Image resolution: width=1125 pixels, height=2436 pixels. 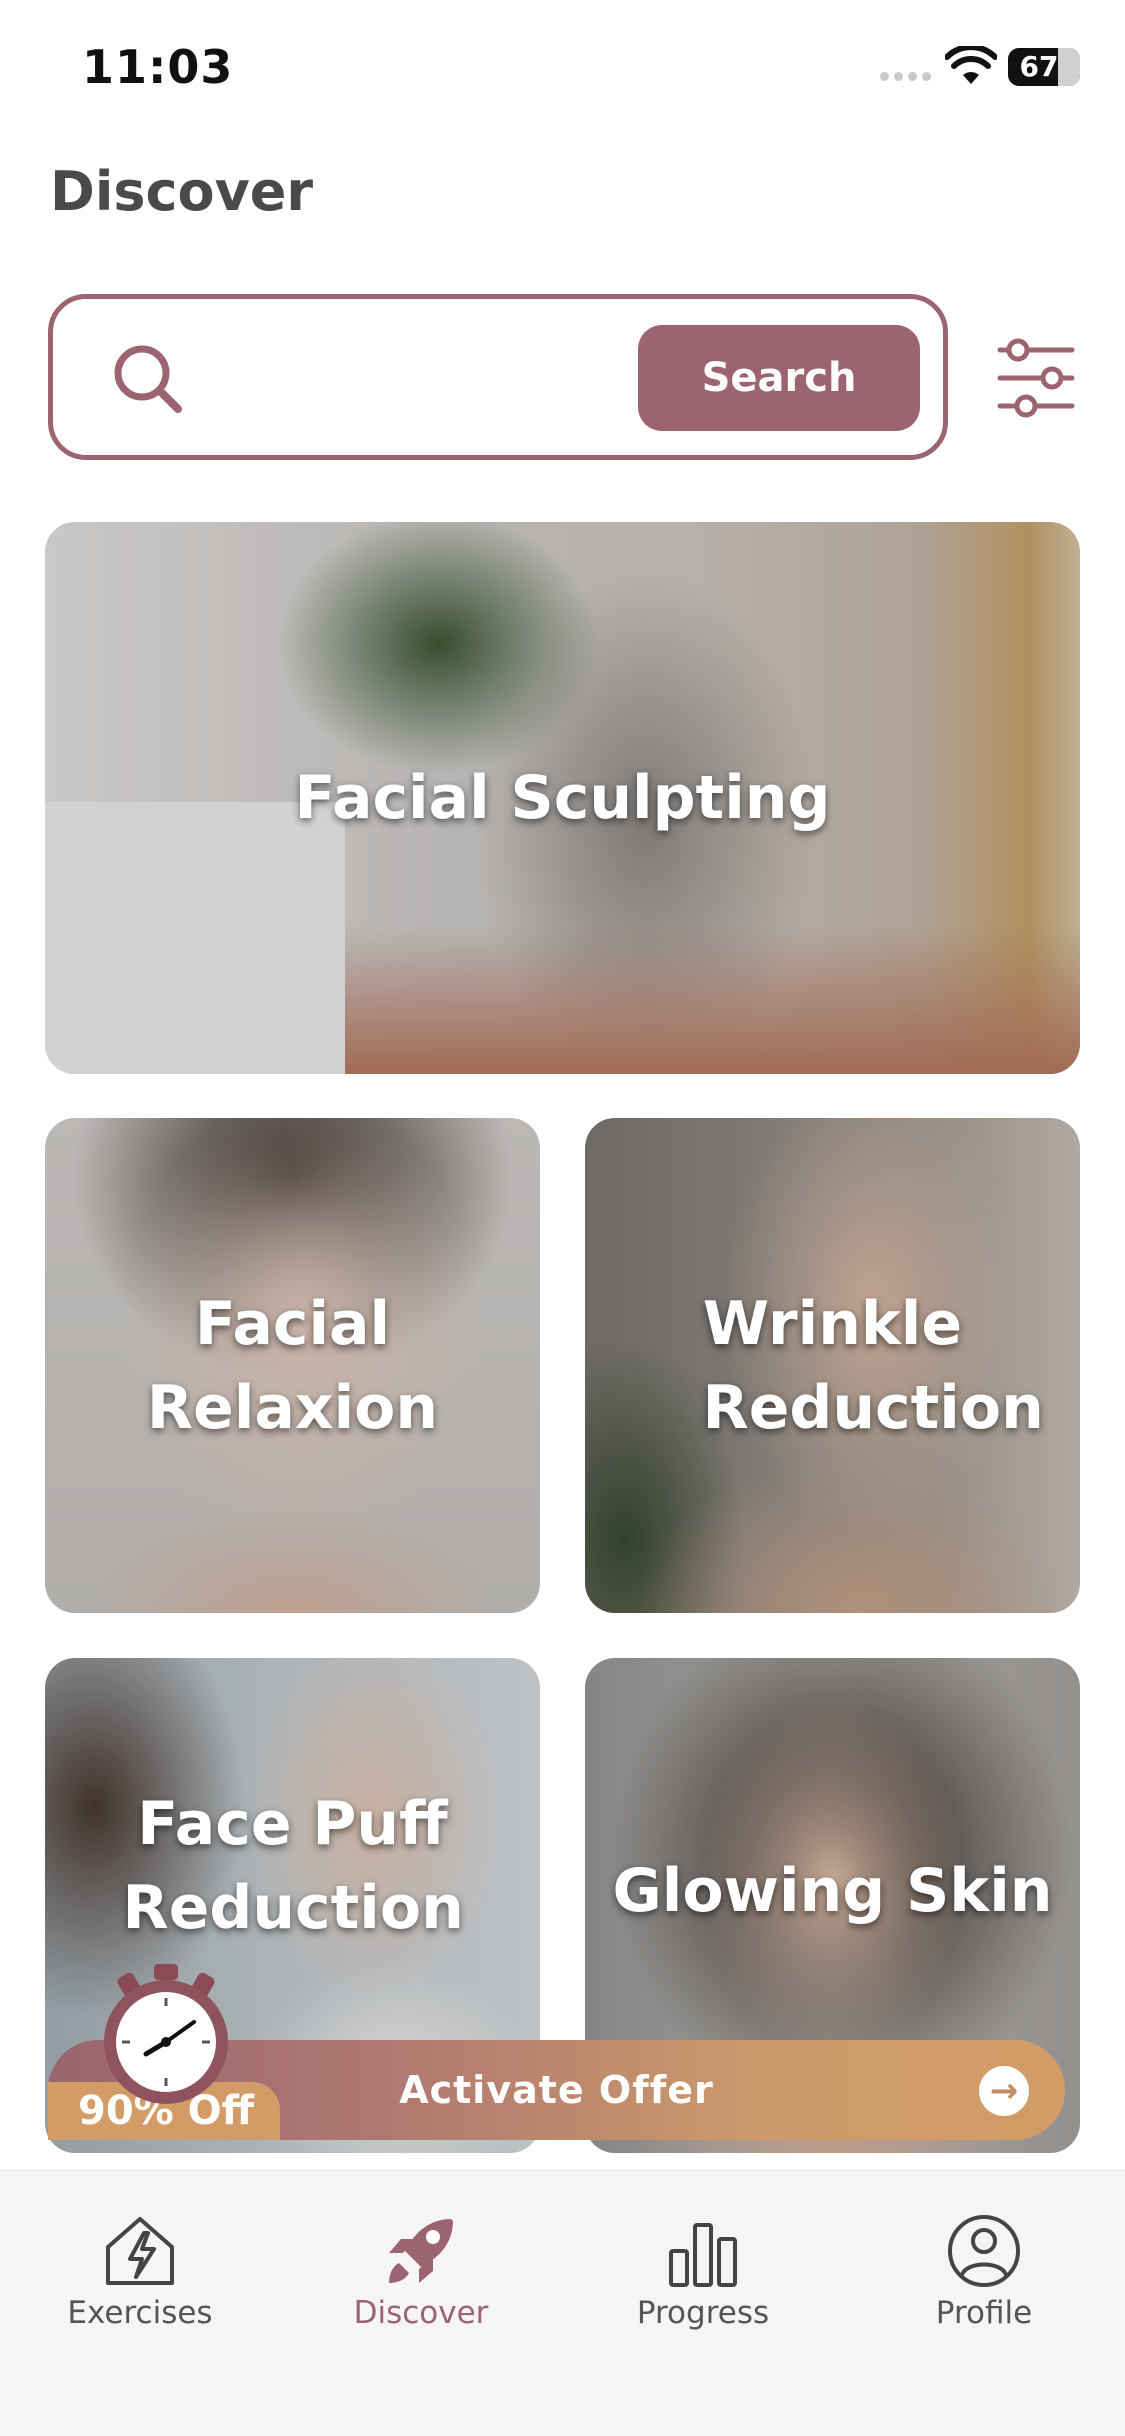 I want to click on nav-label-progress: Progress, so click(x=703, y=2313).